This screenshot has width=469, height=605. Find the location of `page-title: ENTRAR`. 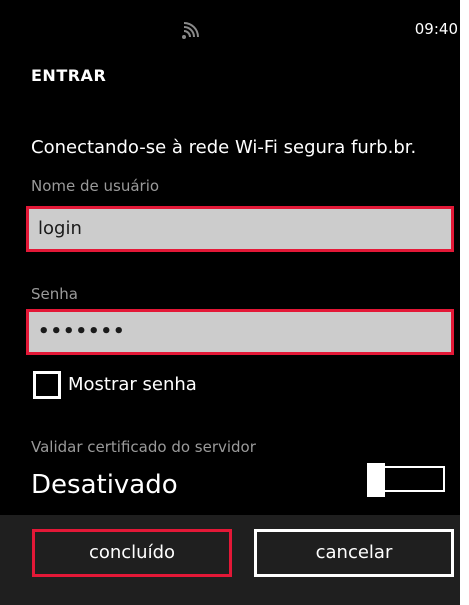

page-title: ENTRAR is located at coordinates (69, 75).